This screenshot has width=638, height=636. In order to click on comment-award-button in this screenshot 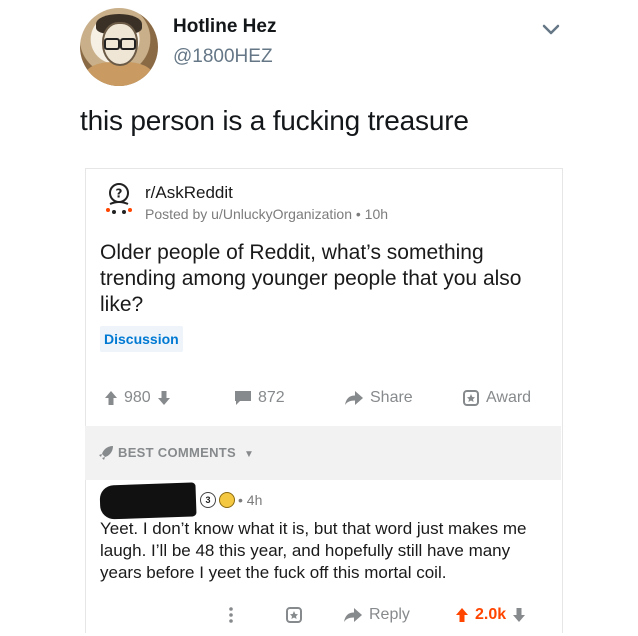, I will do `click(294, 615)`.